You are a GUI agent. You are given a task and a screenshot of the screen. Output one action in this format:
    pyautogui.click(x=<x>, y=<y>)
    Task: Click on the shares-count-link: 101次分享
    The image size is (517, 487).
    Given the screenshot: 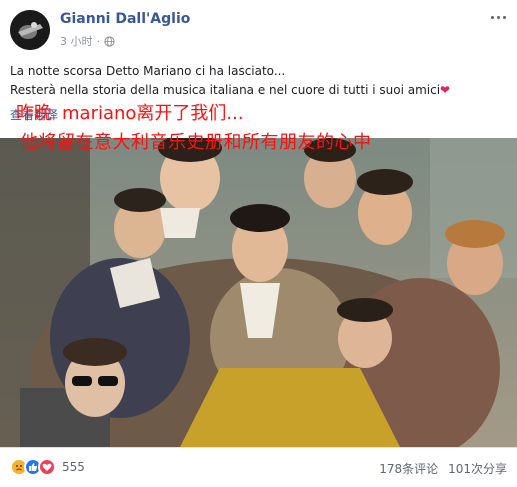 What is the action you would take?
    pyautogui.click(x=477, y=468)
    